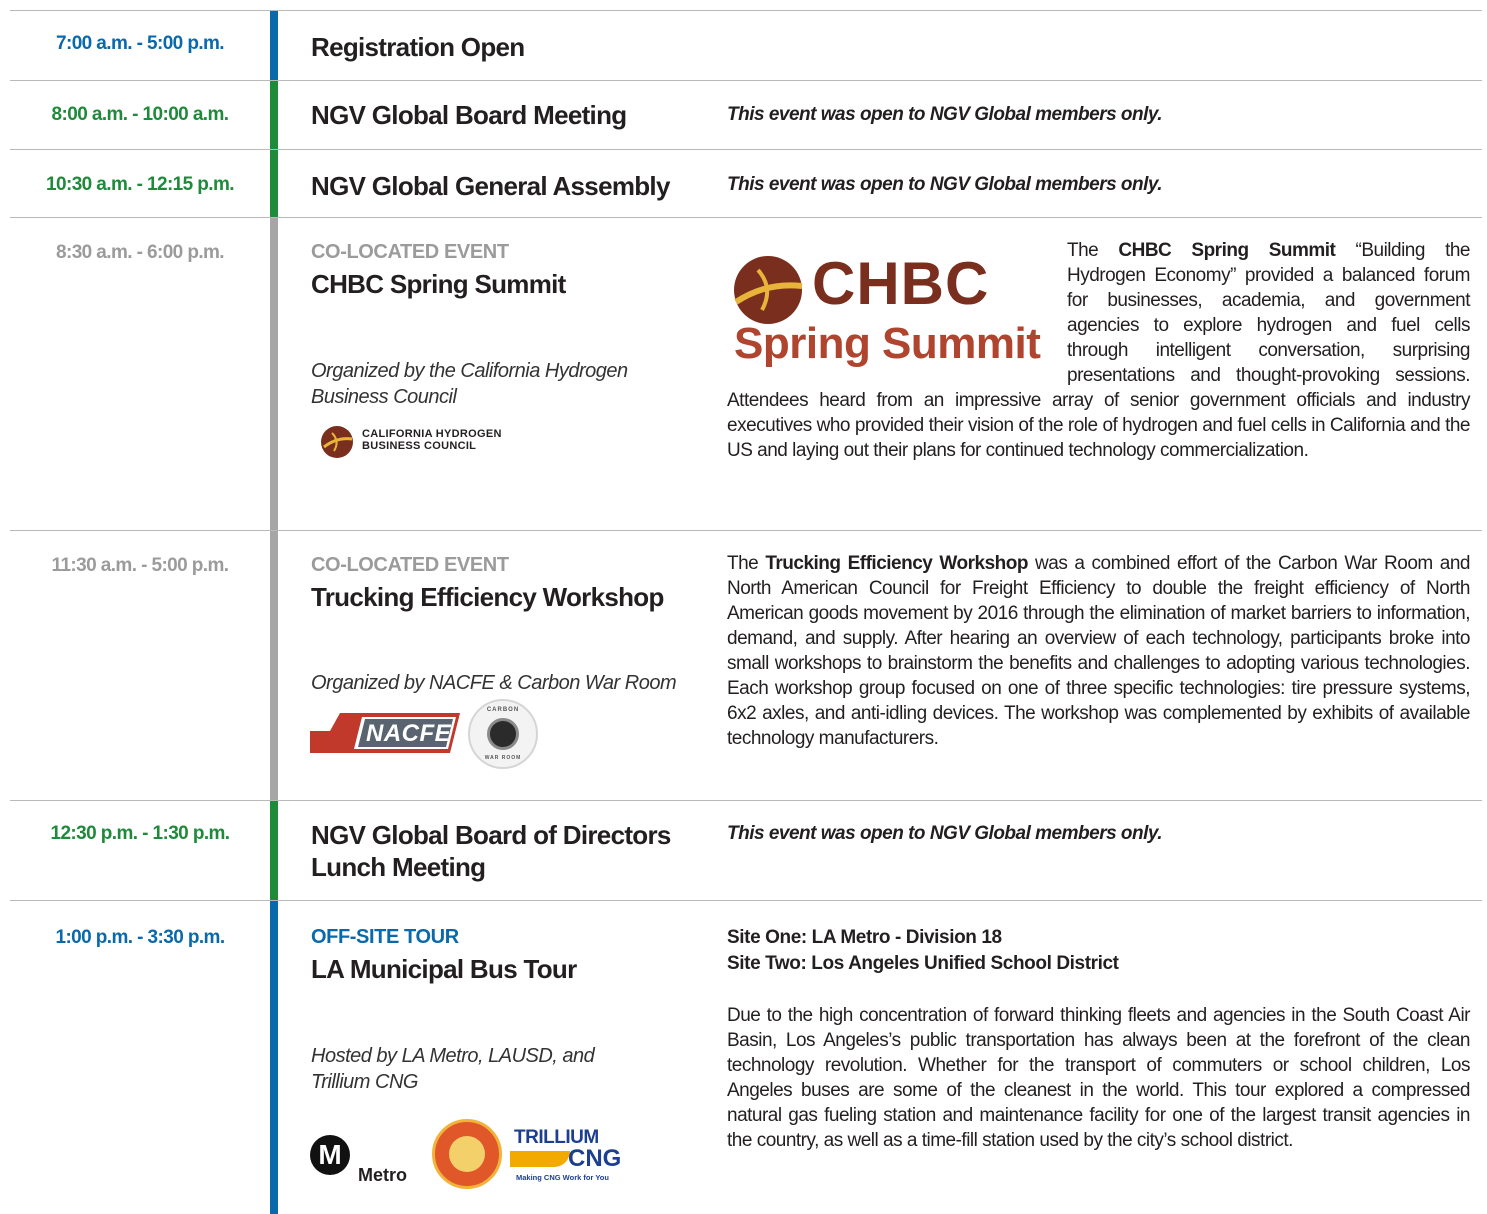  What do you see at coordinates (595, 1158) in the screenshot?
I see `cng-text: CNG` at bounding box center [595, 1158].